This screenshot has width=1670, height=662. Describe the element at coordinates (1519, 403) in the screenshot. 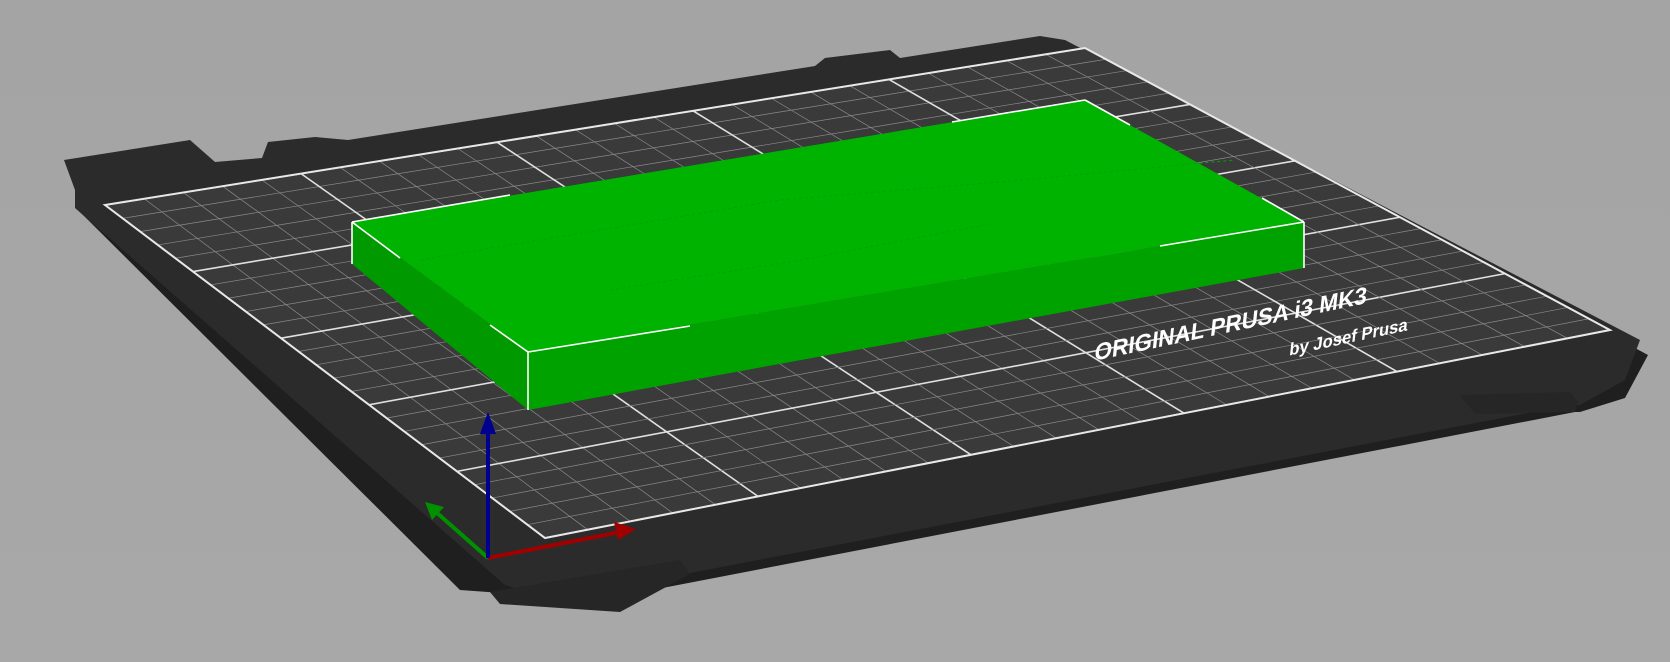

I see `bed-mount-tab` at that location.